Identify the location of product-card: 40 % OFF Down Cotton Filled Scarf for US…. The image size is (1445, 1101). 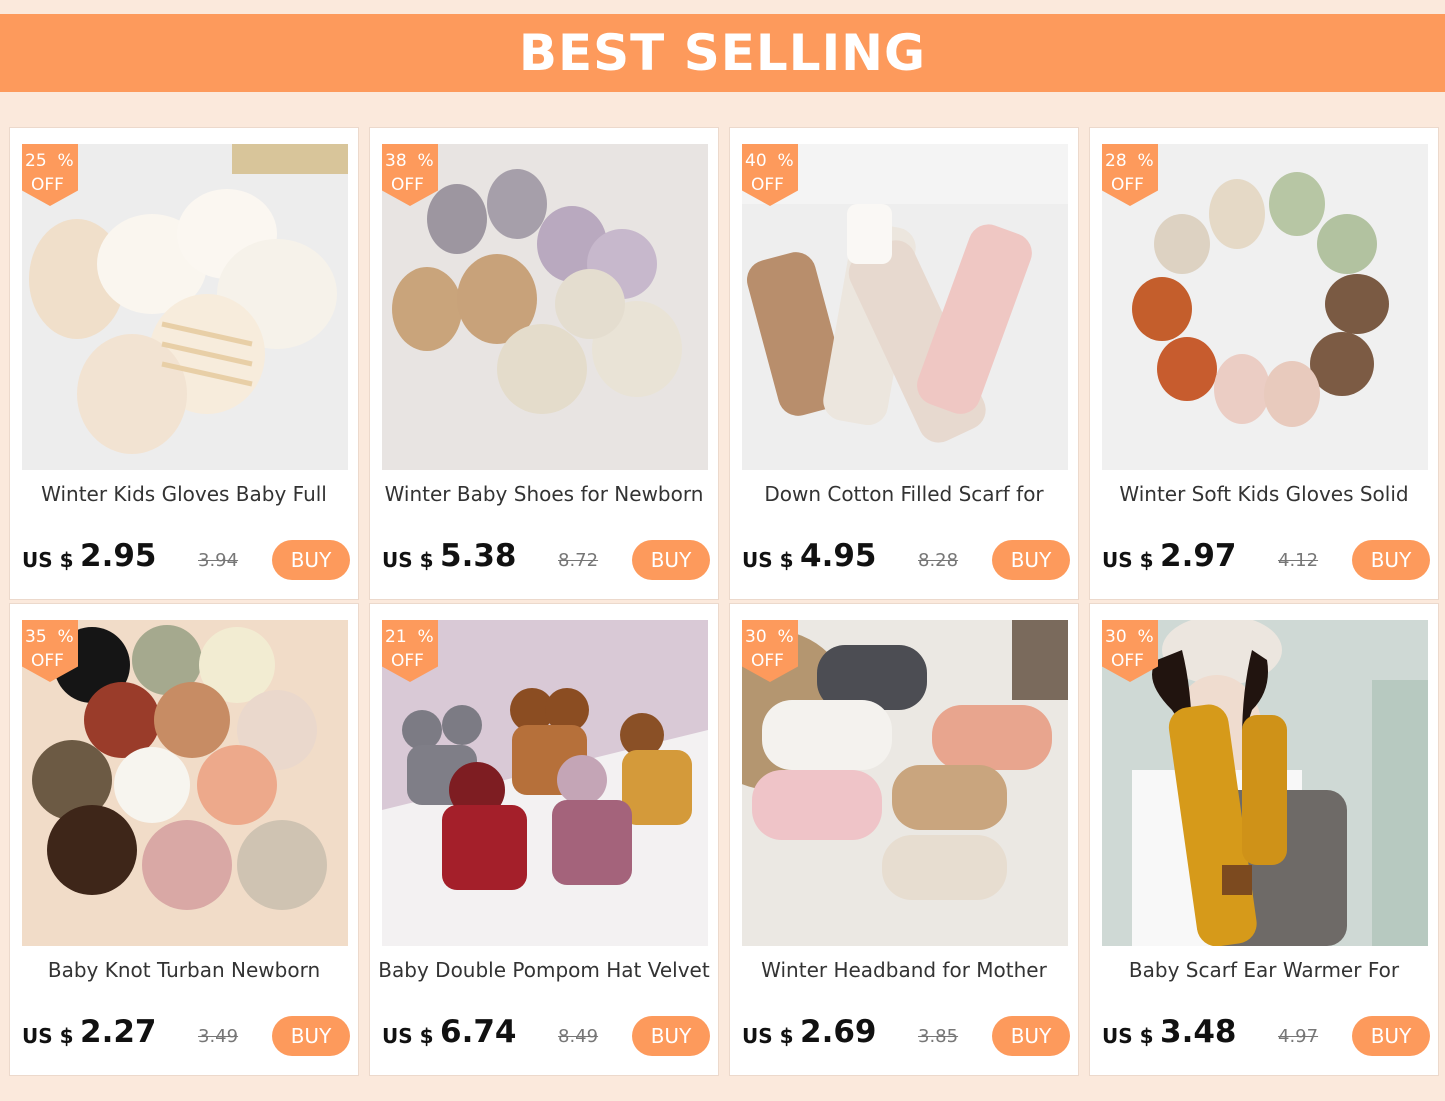
(904, 363).